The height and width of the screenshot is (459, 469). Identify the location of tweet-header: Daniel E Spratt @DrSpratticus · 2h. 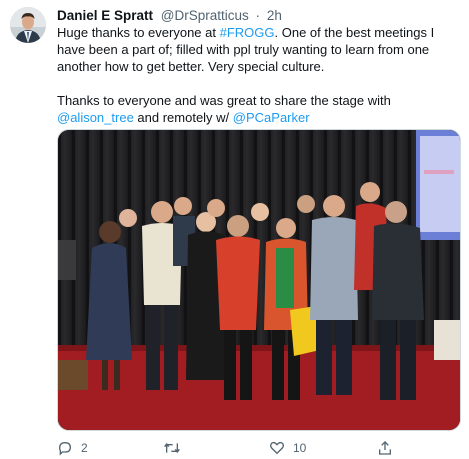
(169, 16).